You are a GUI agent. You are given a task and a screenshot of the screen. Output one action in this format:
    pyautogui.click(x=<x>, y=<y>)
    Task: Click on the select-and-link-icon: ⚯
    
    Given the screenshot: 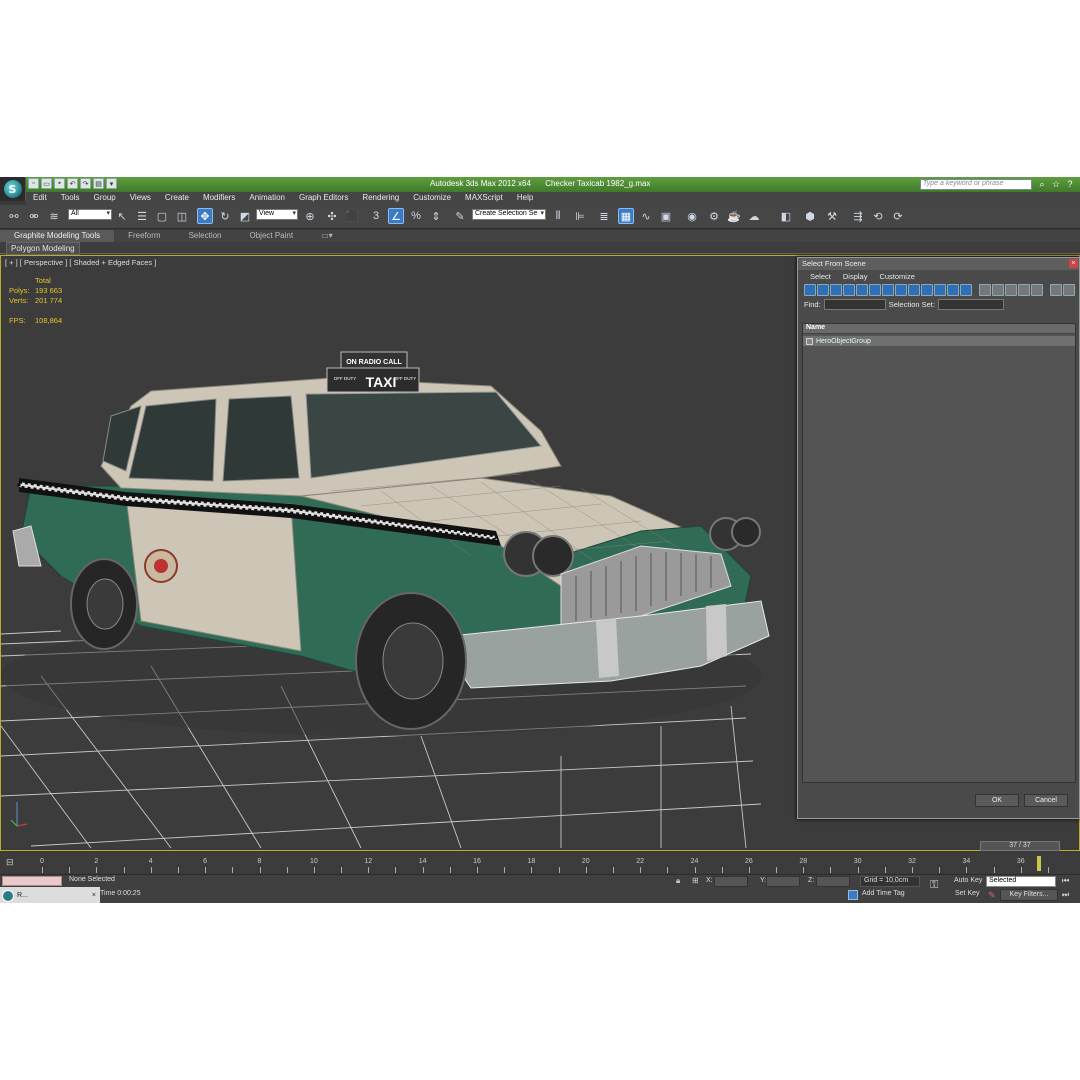 What is the action you would take?
    pyautogui.click(x=14, y=216)
    